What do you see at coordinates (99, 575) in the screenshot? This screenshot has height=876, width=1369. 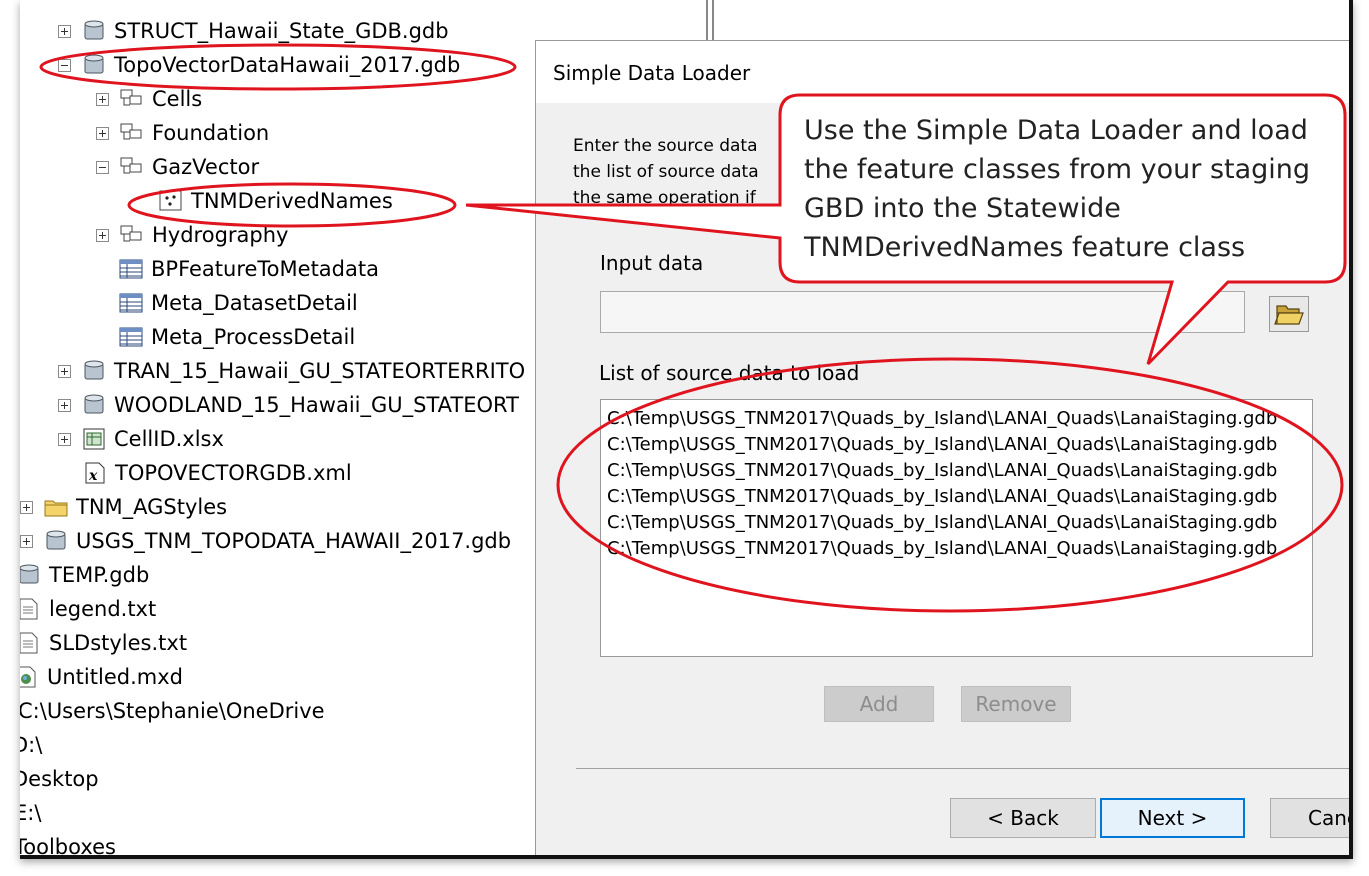 I see `tree-item-label: TEMP.gdb` at bounding box center [99, 575].